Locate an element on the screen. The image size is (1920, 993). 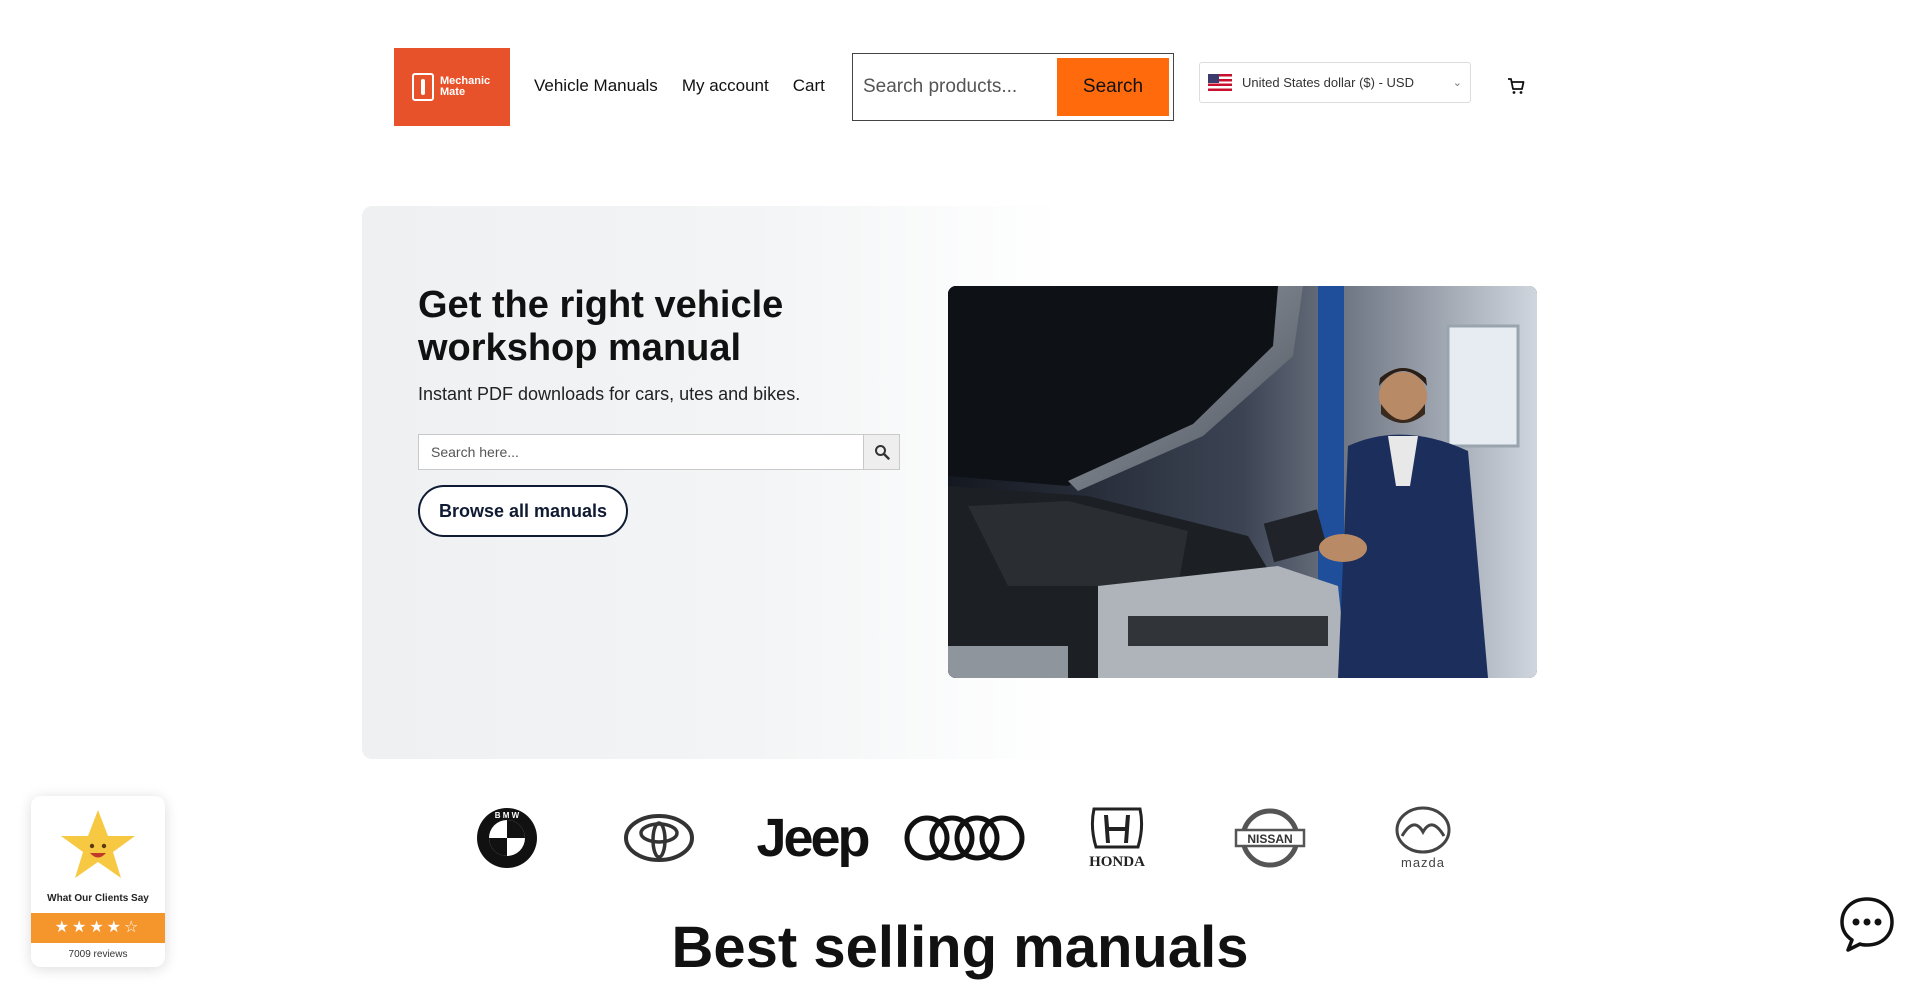
nav-my-account: My account is located at coordinates (725, 86).